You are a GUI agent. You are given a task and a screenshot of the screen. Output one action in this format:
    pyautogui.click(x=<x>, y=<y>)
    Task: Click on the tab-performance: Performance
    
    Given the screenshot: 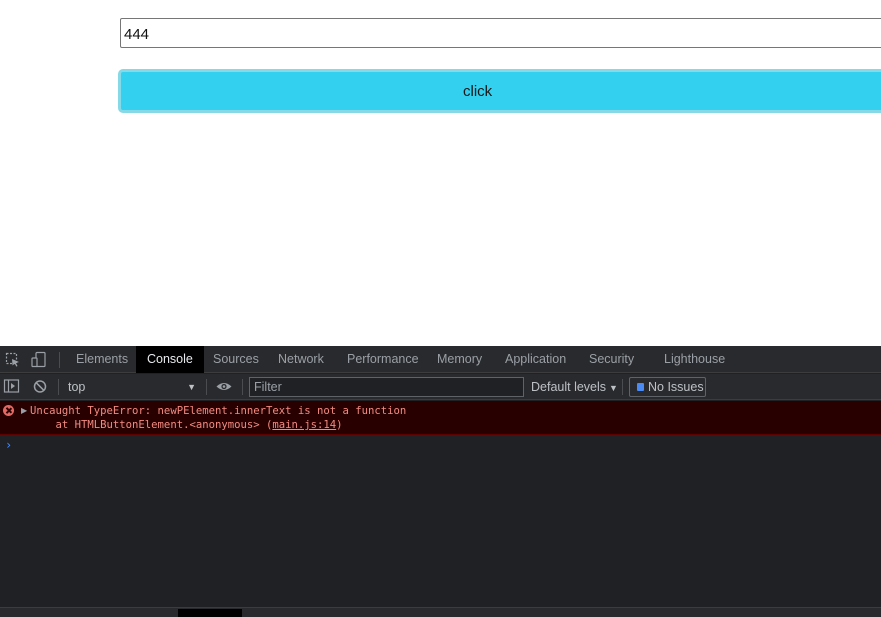 What is the action you would take?
    pyautogui.click(x=383, y=359)
    